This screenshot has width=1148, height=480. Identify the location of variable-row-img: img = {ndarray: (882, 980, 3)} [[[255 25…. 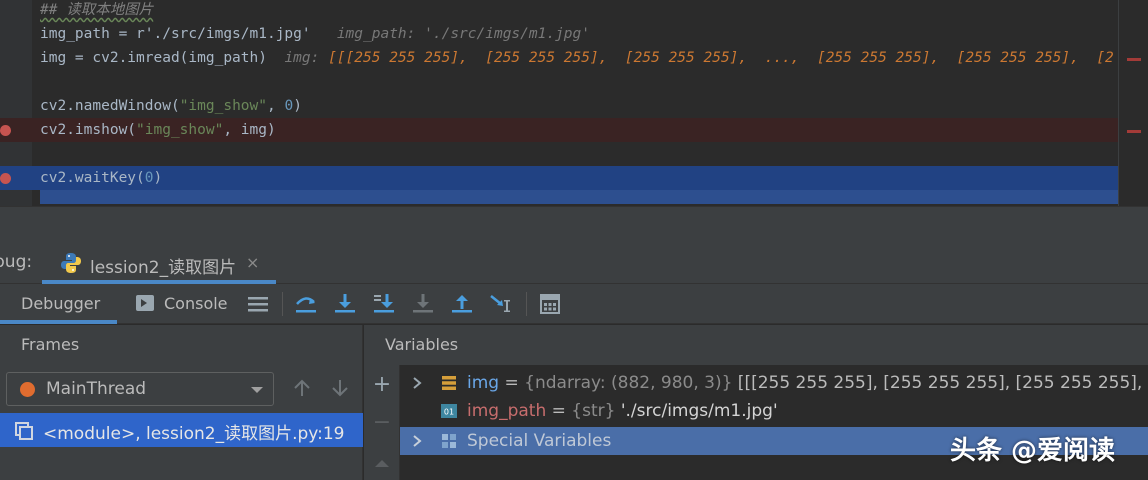
(774, 383).